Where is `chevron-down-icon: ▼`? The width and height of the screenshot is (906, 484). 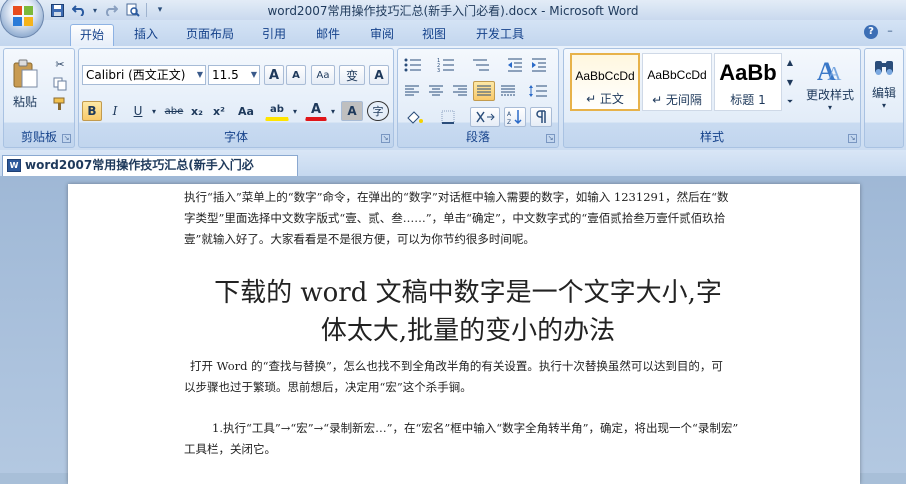
chevron-down-icon: ▼ is located at coordinates (253, 74).